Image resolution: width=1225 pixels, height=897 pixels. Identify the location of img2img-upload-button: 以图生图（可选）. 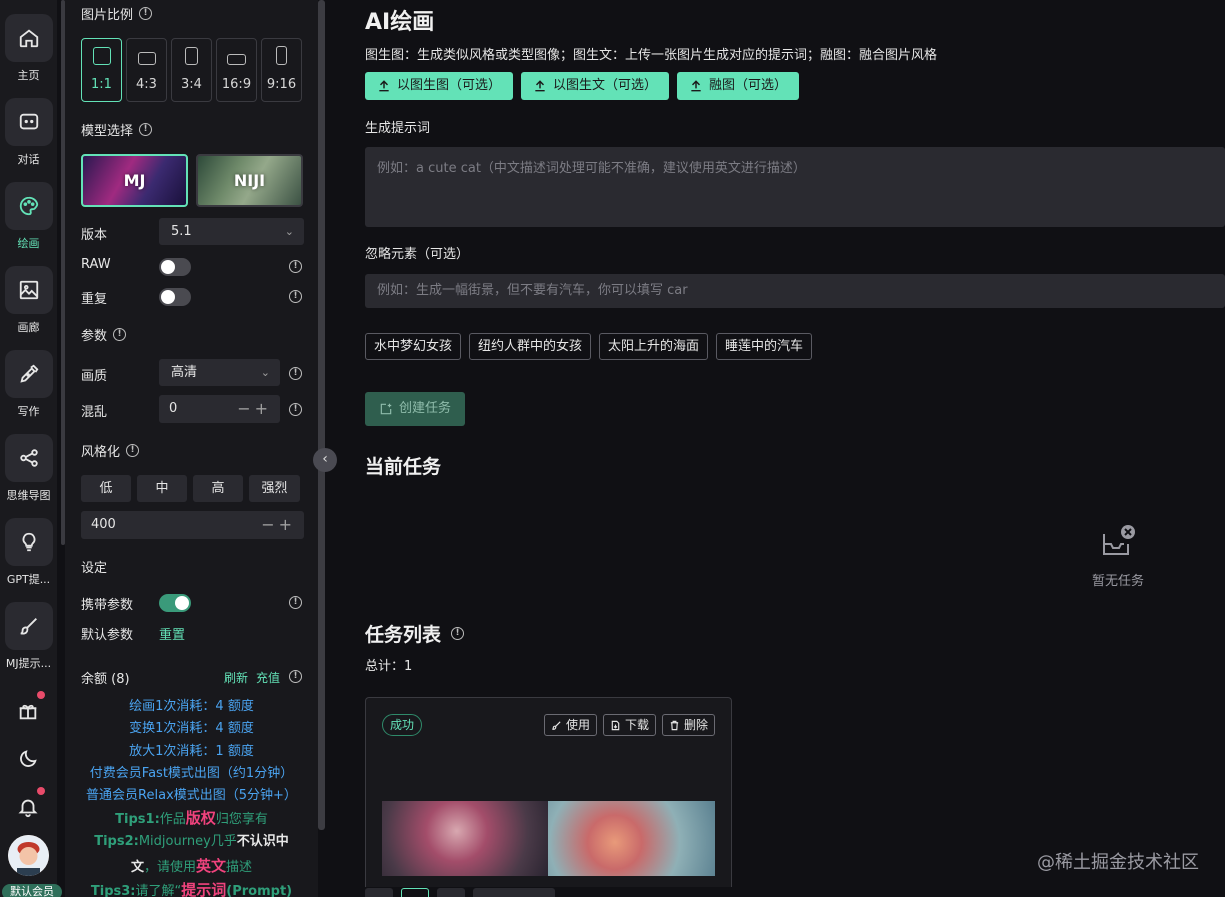
(439, 86).